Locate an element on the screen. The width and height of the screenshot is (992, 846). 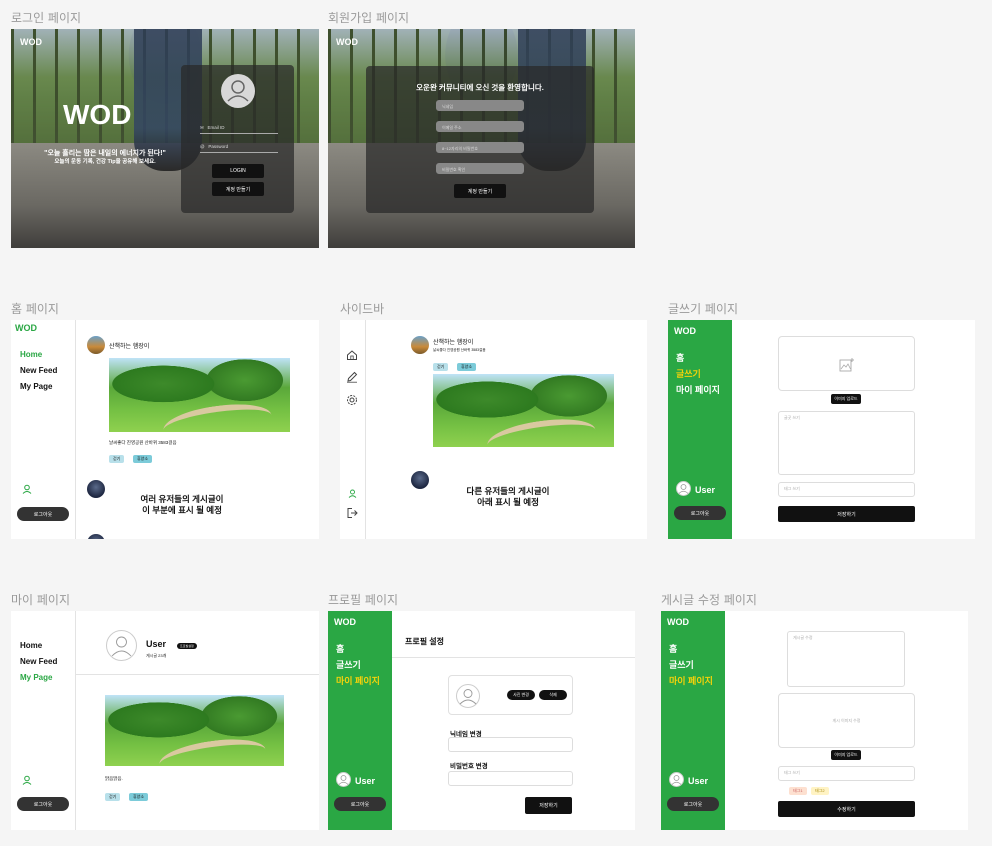
image-edit-area: 게시 이미지 수정 is located at coordinates (846, 720).